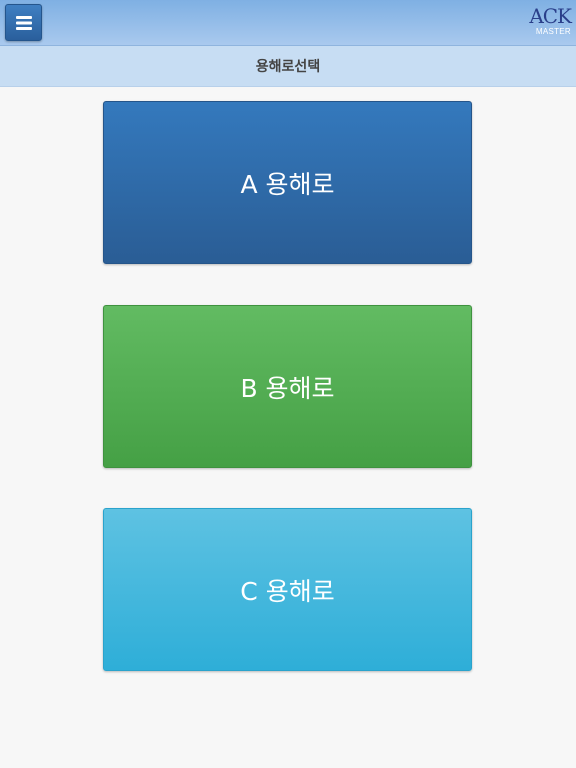 This screenshot has width=576, height=768. Describe the element at coordinates (550, 16) in the screenshot. I see `logo-text: ACK` at that location.